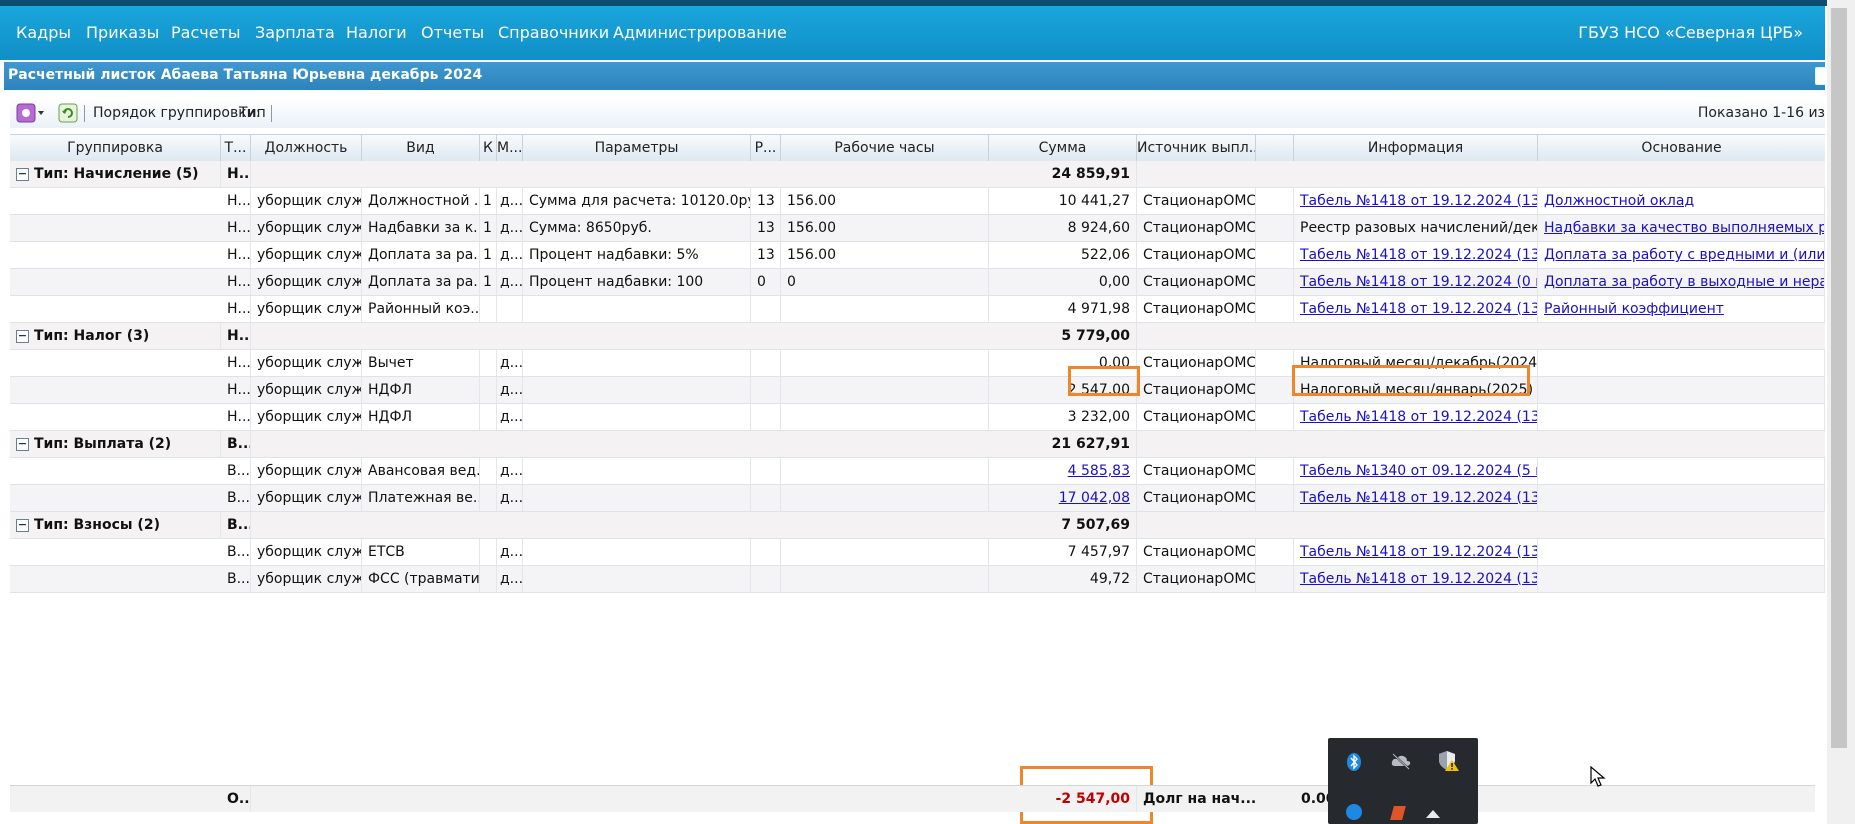 The height and width of the screenshot is (824, 1855). What do you see at coordinates (122, 32) in the screenshot?
I see `nav-prikazy: Приказы` at bounding box center [122, 32].